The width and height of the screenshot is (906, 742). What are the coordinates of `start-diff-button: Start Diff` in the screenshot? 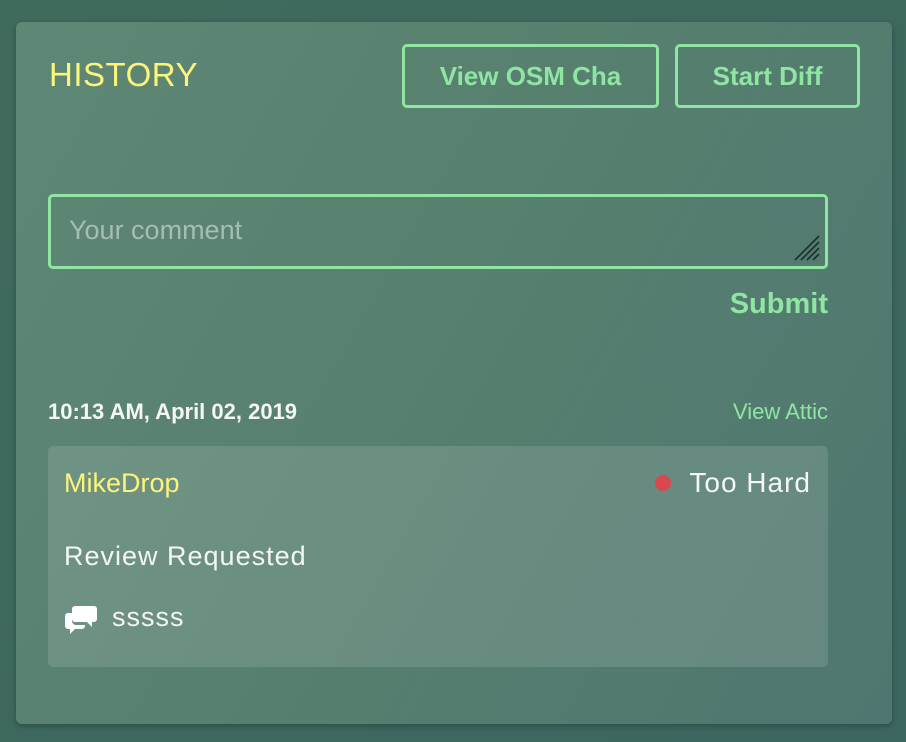 It's located at (767, 76).